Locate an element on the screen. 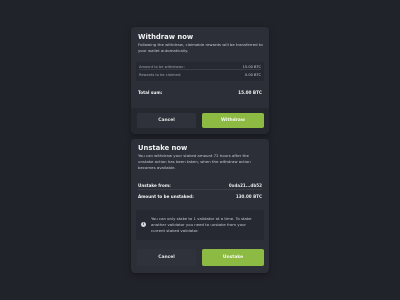 This screenshot has width=400, height=300. total-sum-row: Total sum: 15.00 BTC is located at coordinates (200, 92).